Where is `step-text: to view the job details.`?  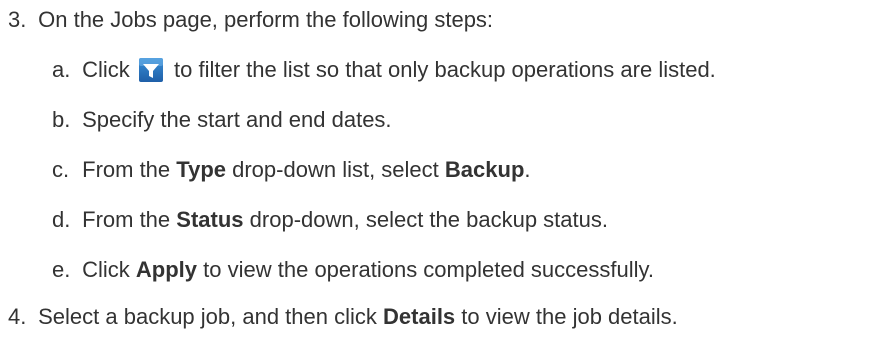
step-text: to view the job details. is located at coordinates (569, 316).